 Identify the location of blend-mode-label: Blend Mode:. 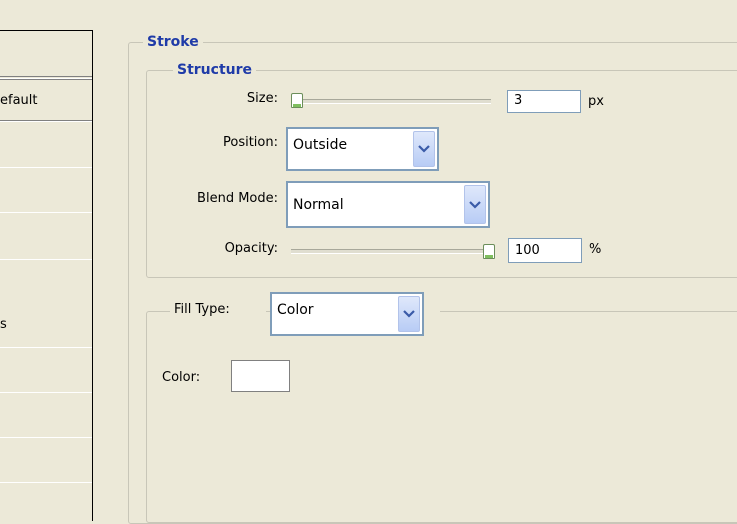
(237, 198).